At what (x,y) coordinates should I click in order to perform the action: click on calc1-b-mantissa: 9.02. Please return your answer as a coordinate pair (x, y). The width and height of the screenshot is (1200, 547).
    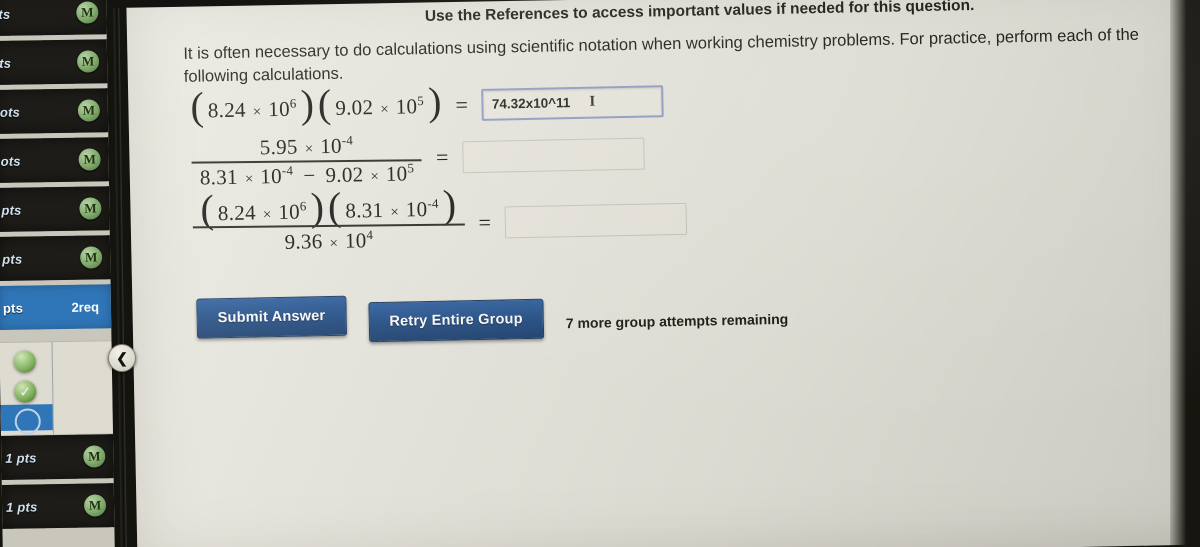
    Looking at the image, I should click on (354, 107).